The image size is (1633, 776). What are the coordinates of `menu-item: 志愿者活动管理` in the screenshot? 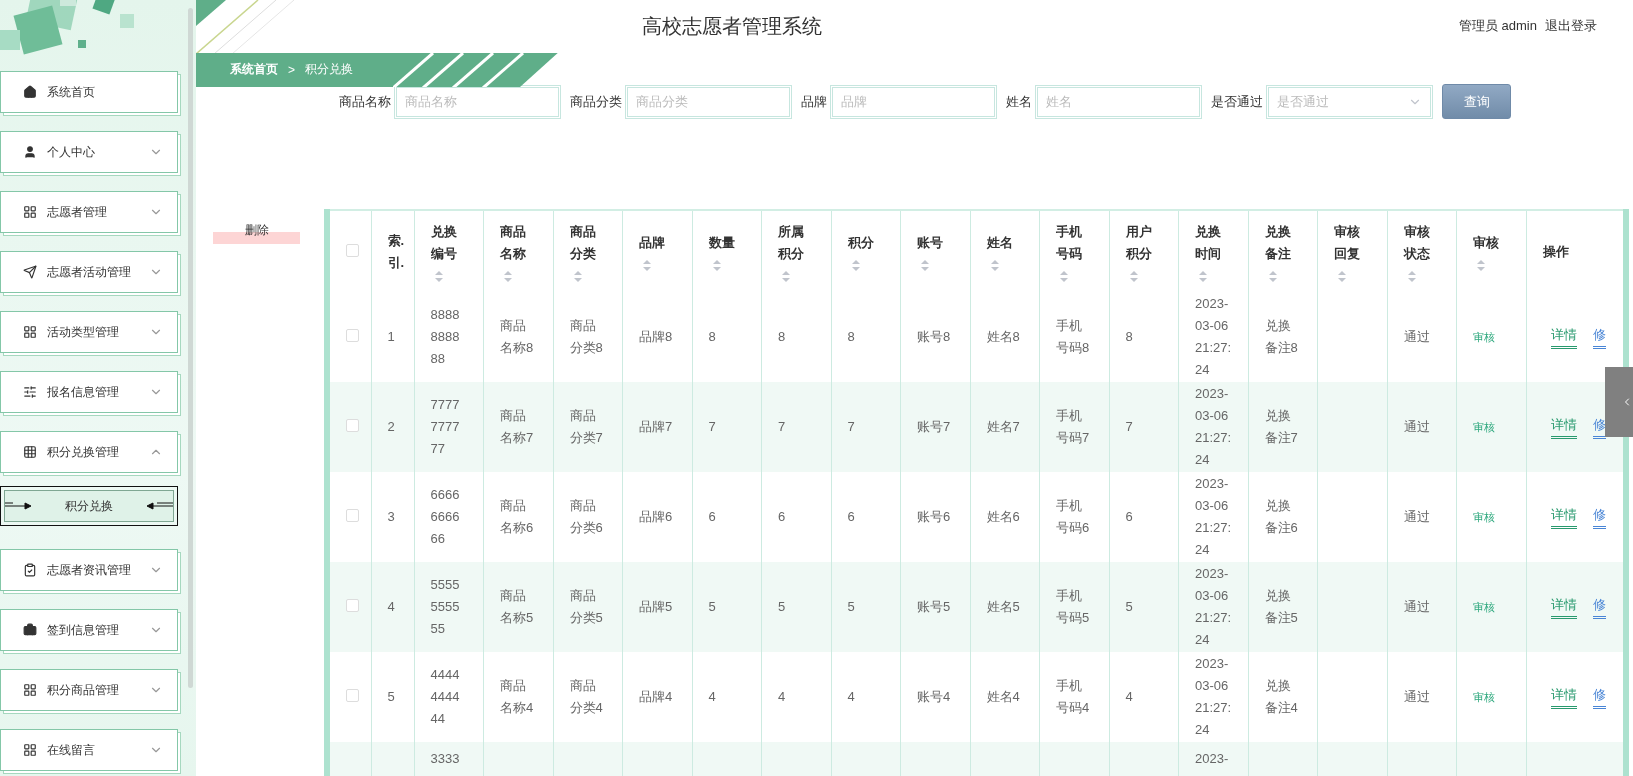 It's located at (89, 272).